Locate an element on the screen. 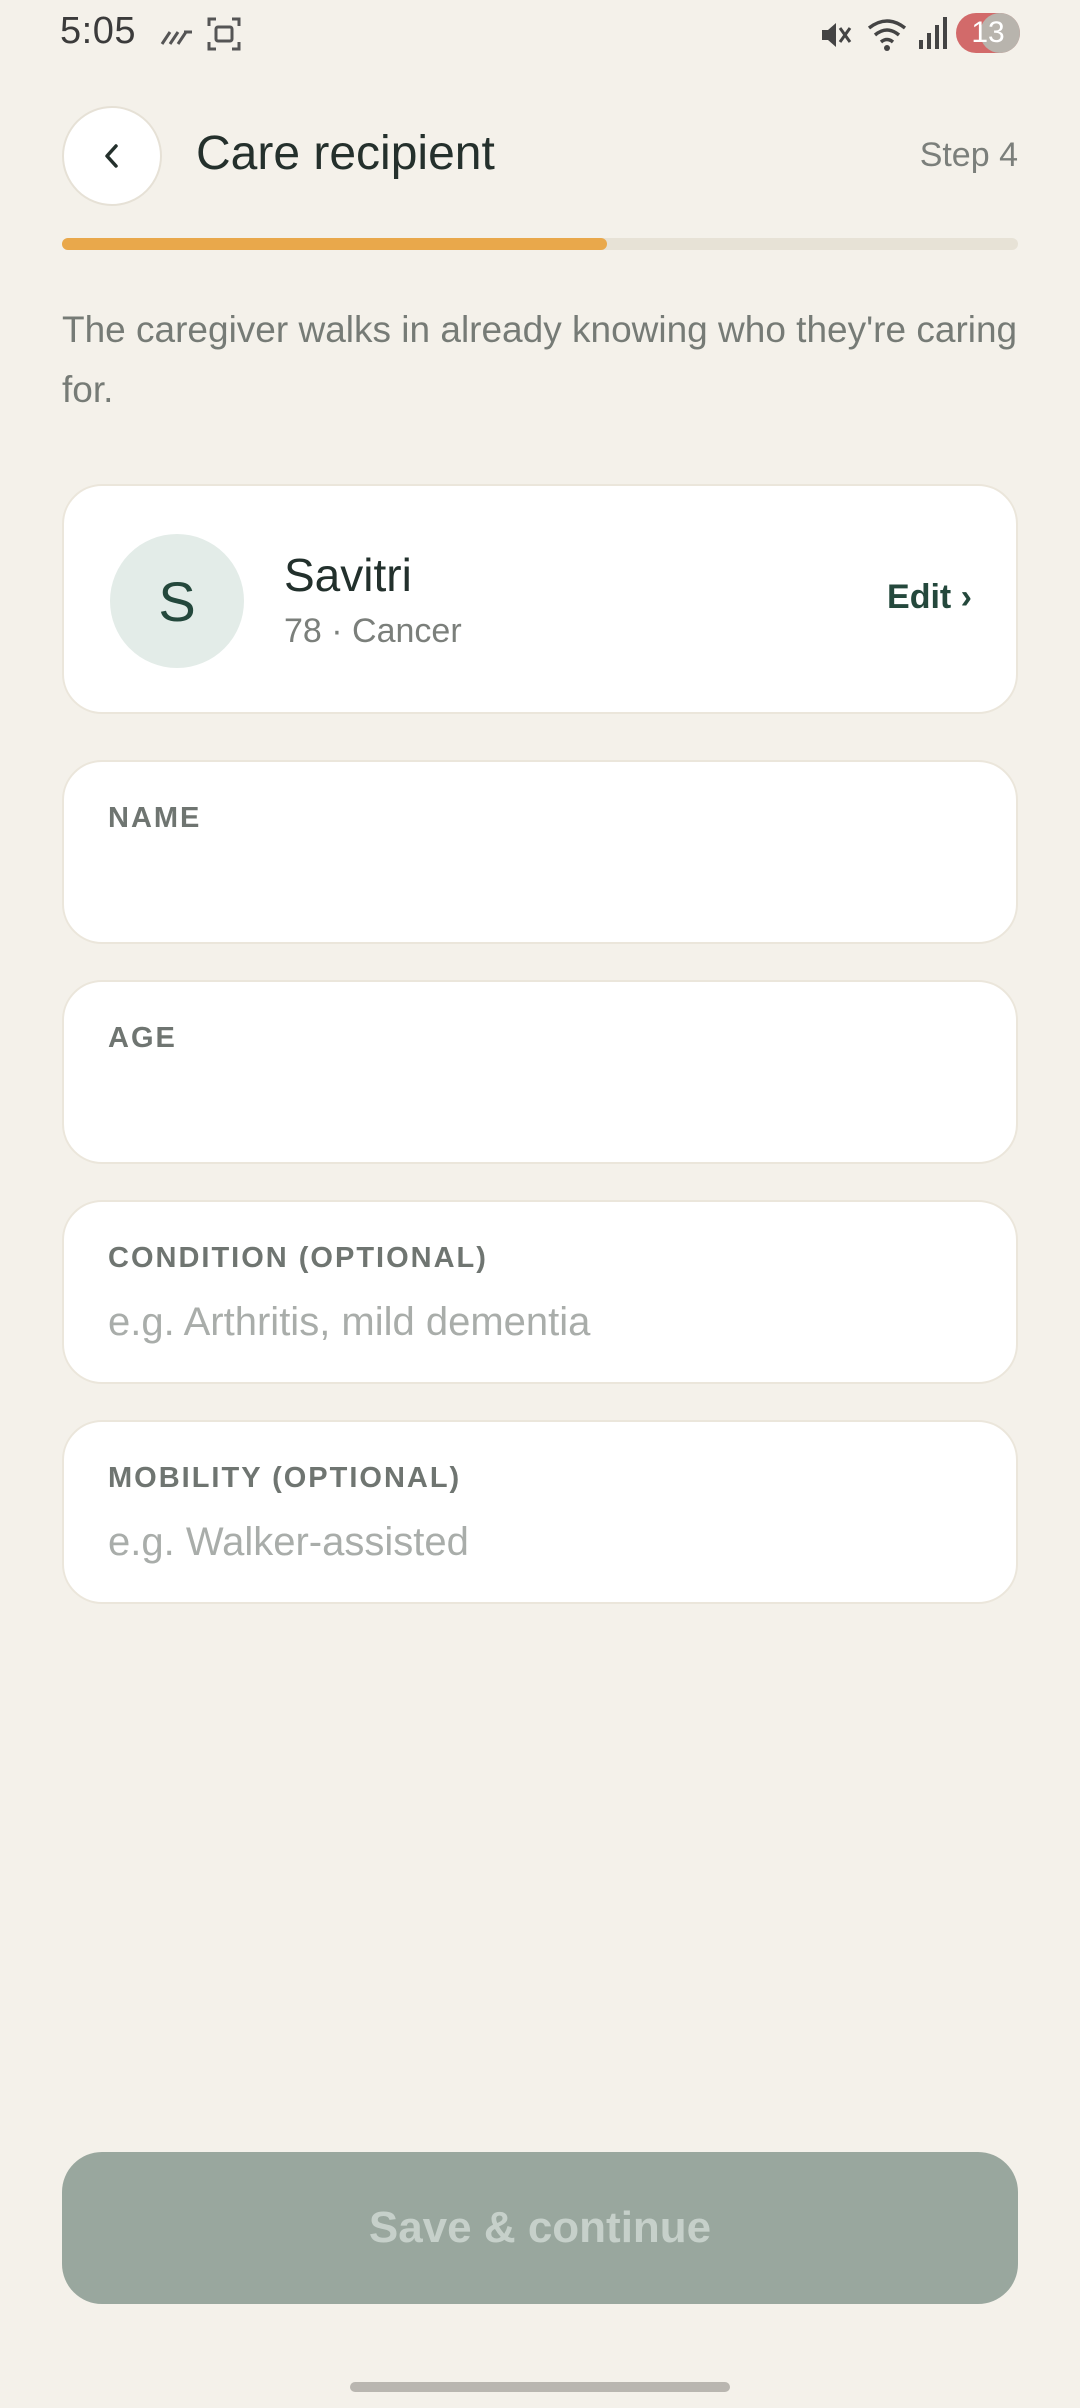  avatar: S is located at coordinates (177, 601).